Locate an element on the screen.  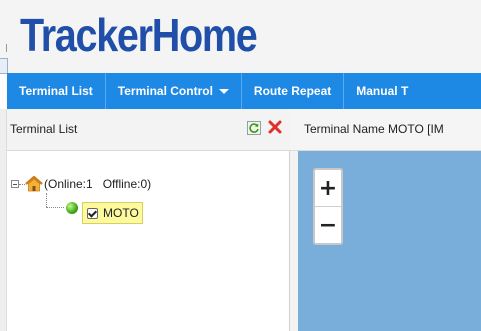
tree-root-label: (Online:1 Offline:0) is located at coordinates (98, 184).